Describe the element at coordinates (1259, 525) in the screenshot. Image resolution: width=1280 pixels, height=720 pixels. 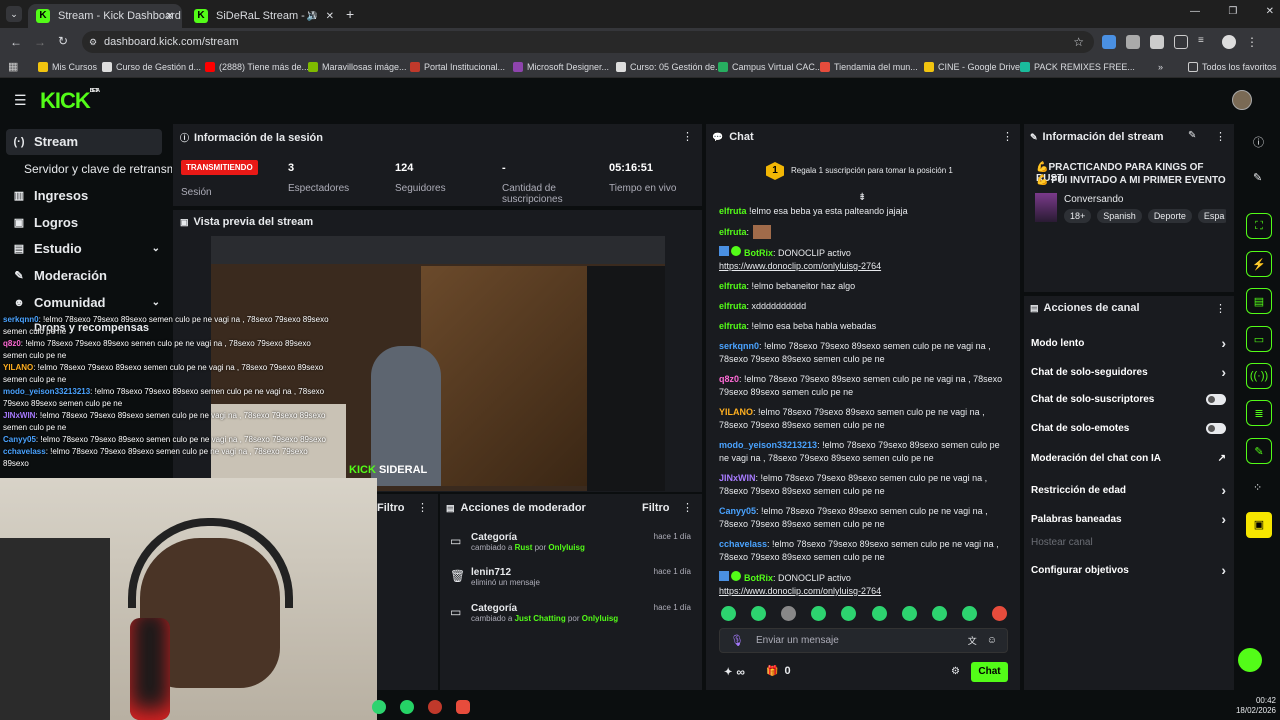
I see `camera-icon: ▣` at that location.